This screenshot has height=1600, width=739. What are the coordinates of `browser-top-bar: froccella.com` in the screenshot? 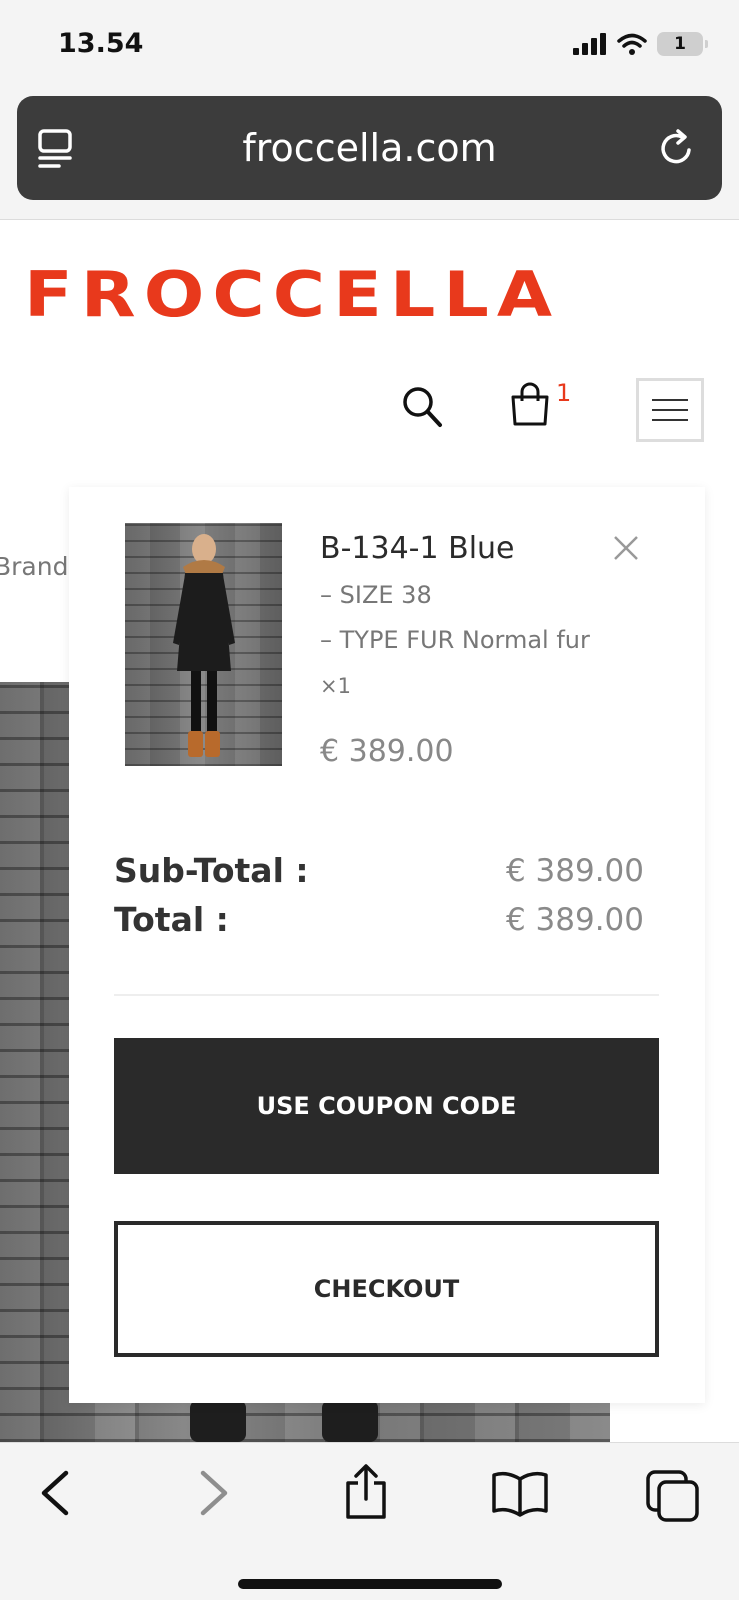 It's located at (369, 157).